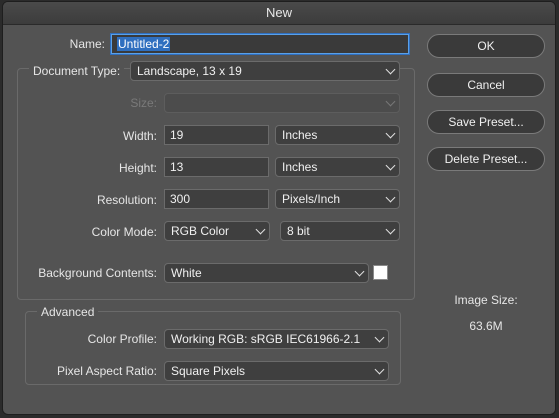 Image resolution: width=559 pixels, height=418 pixels. What do you see at coordinates (124, 232) in the screenshot?
I see `color-mode-label: Color Mode:` at bounding box center [124, 232].